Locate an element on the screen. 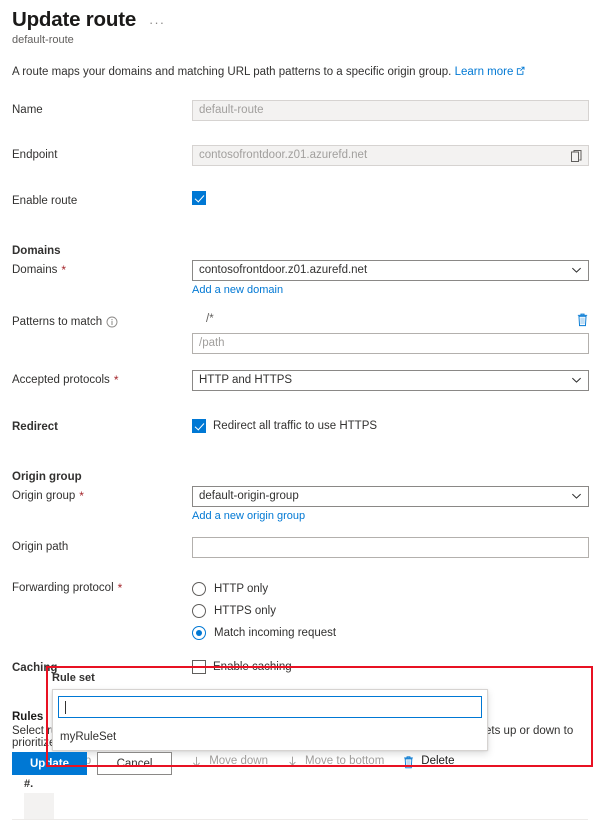 This screenshot has width=600, height=820. delete-pattern-icon is located at coordinates (582, 319).